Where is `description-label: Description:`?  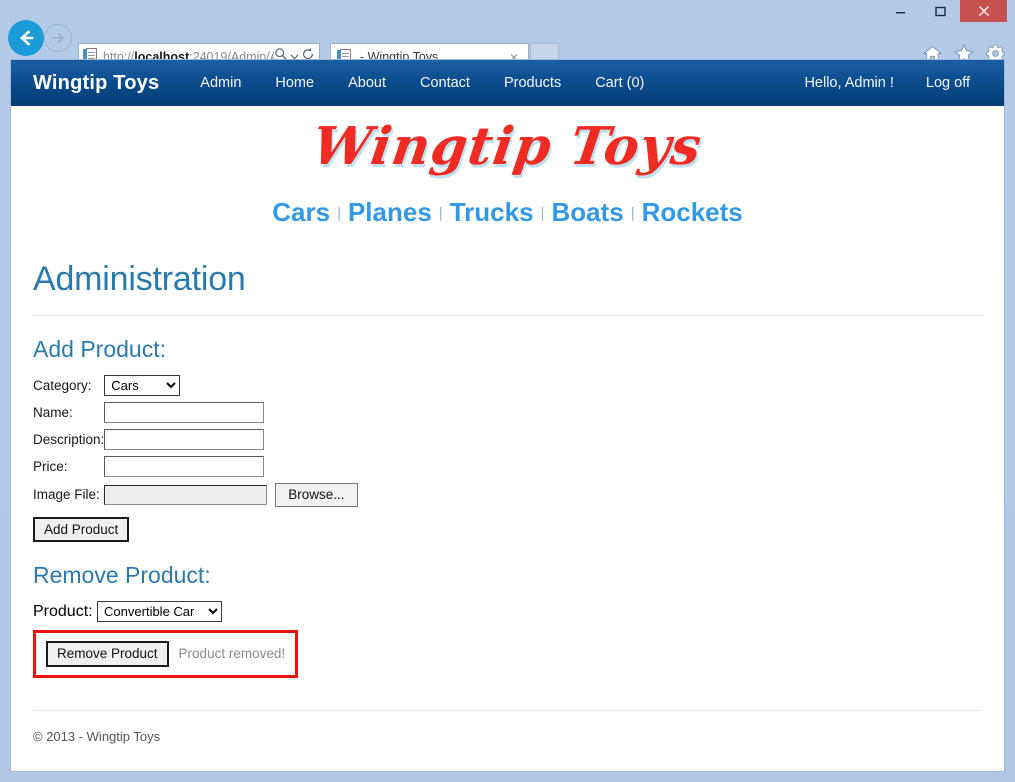
description-label: Description: is located at coordinates (69, 439).